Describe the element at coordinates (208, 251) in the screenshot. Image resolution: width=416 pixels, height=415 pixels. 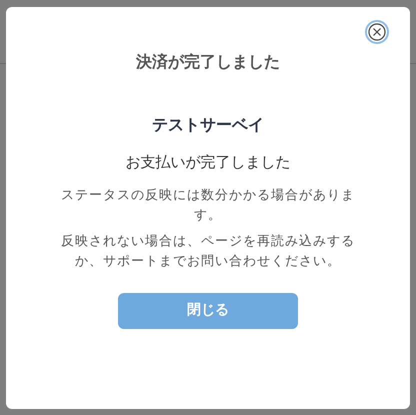
I see `note-text: 反映されない場合は、ページを再読み込みするか、サポートまでお問い合わせください。` at that location.